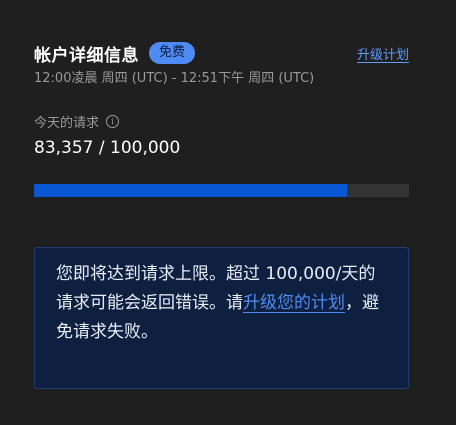 This screenshot has height=425, width=456. I want to click on requests-count: 83,357 / 100,000, so click(107, 148).